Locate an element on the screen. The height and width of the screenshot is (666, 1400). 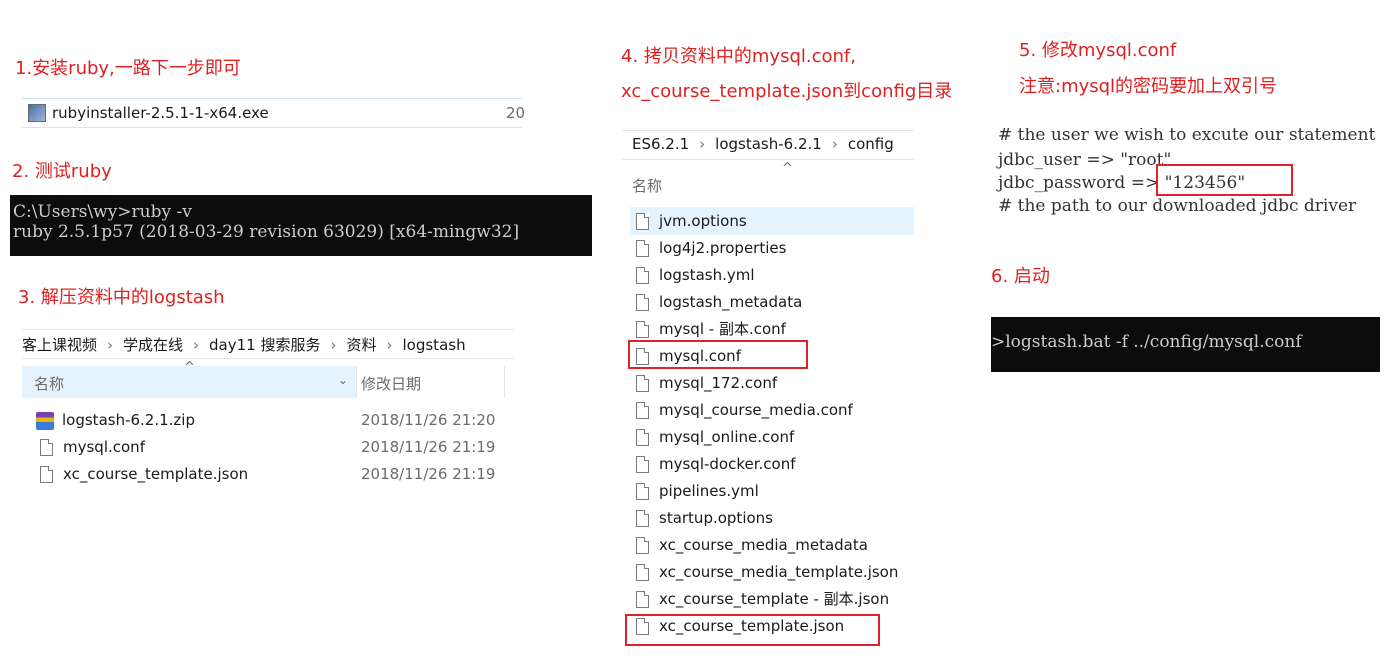
breadcrumb-item: ES6.2.1 is located at coordinates (660, 144).